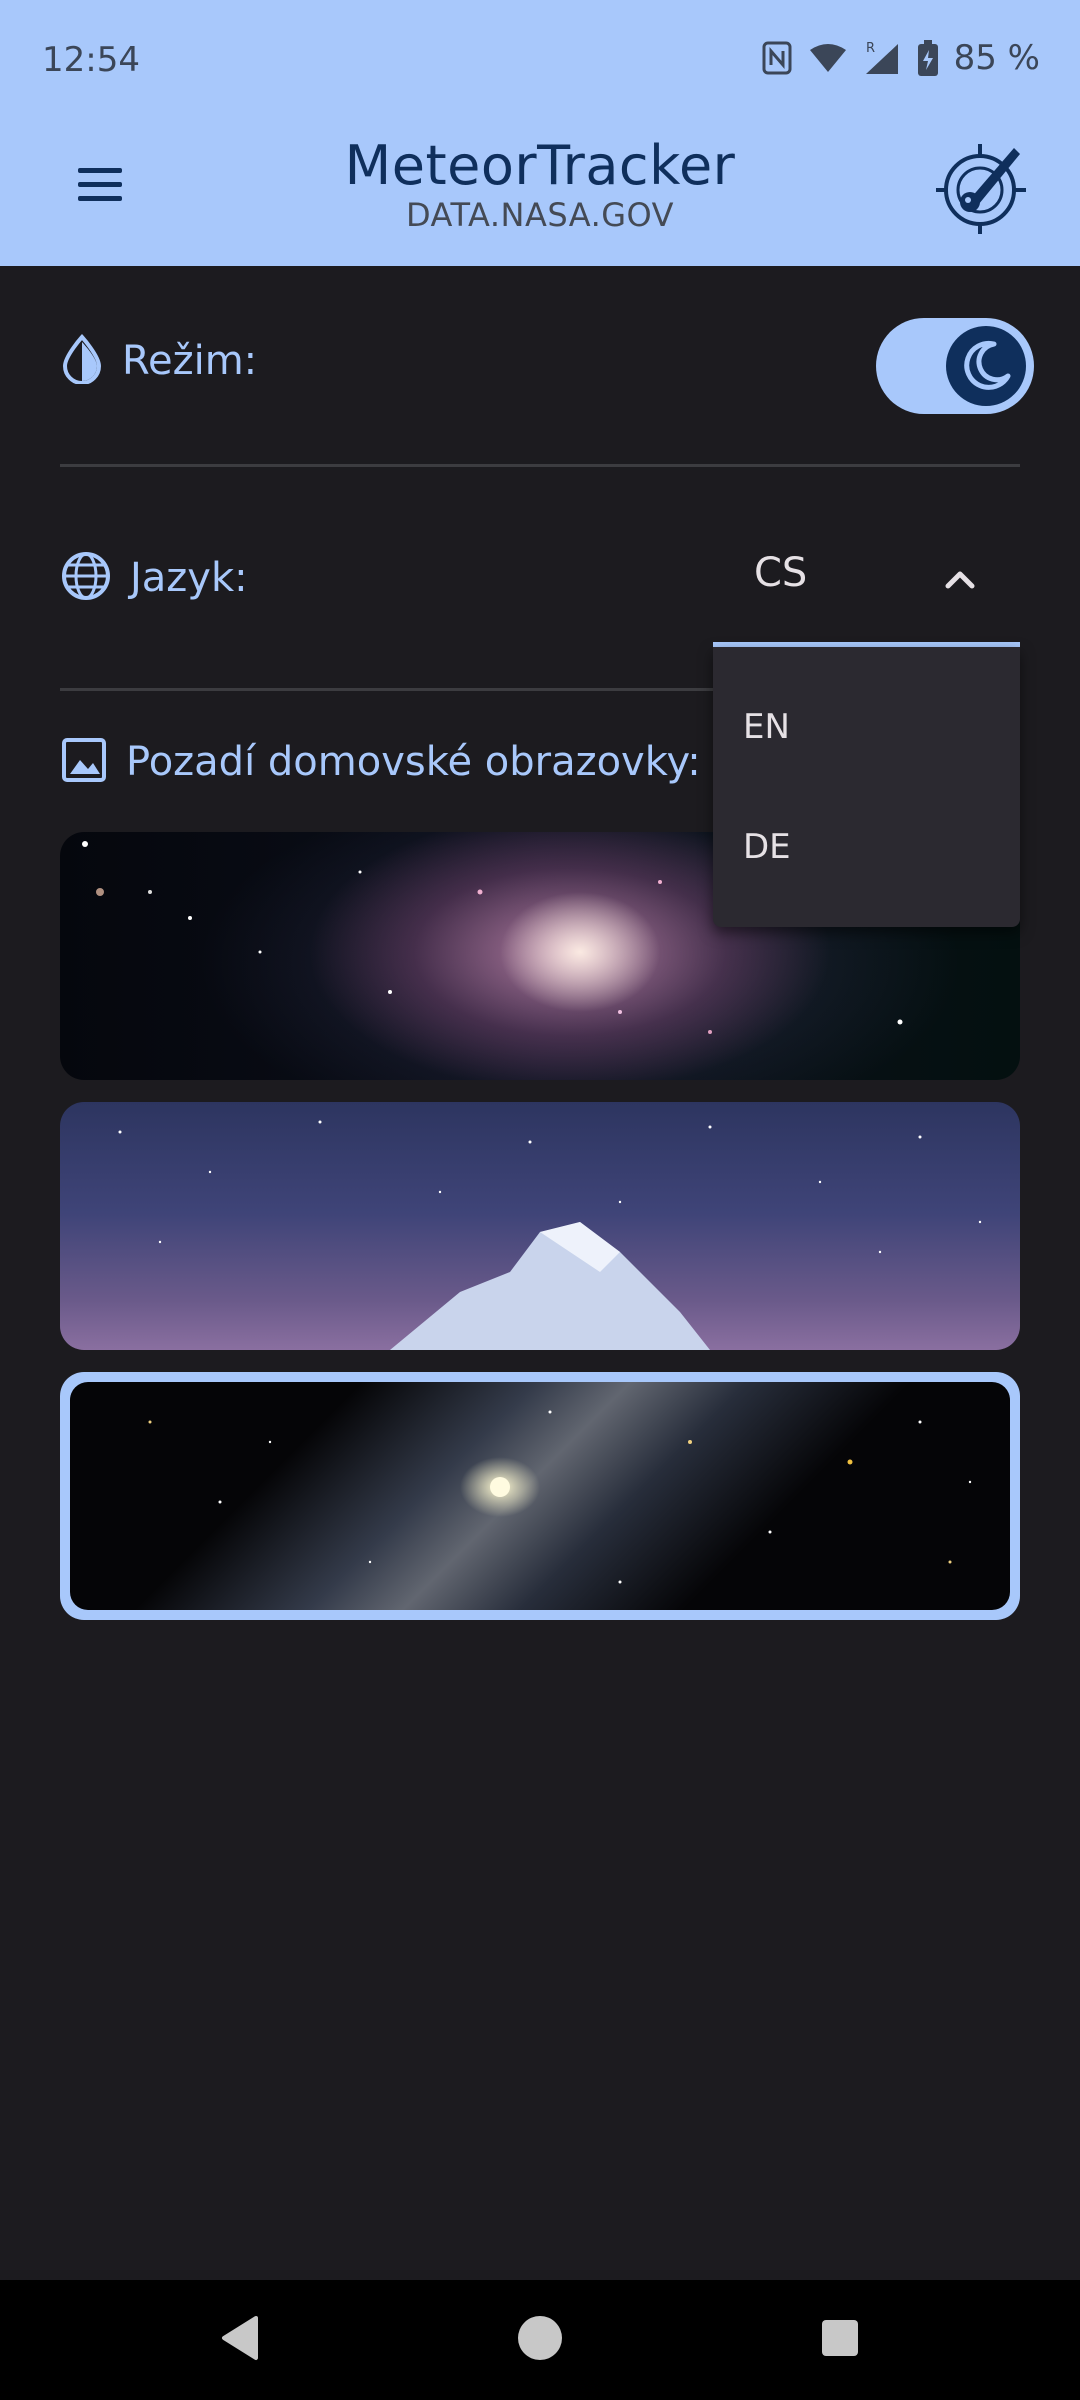 This screenshot has height=2400, width=1080. What do you see at coordinates (840, 2340) in the screenshot?
I see `recents-icon` at bounding box center [840, 2340].